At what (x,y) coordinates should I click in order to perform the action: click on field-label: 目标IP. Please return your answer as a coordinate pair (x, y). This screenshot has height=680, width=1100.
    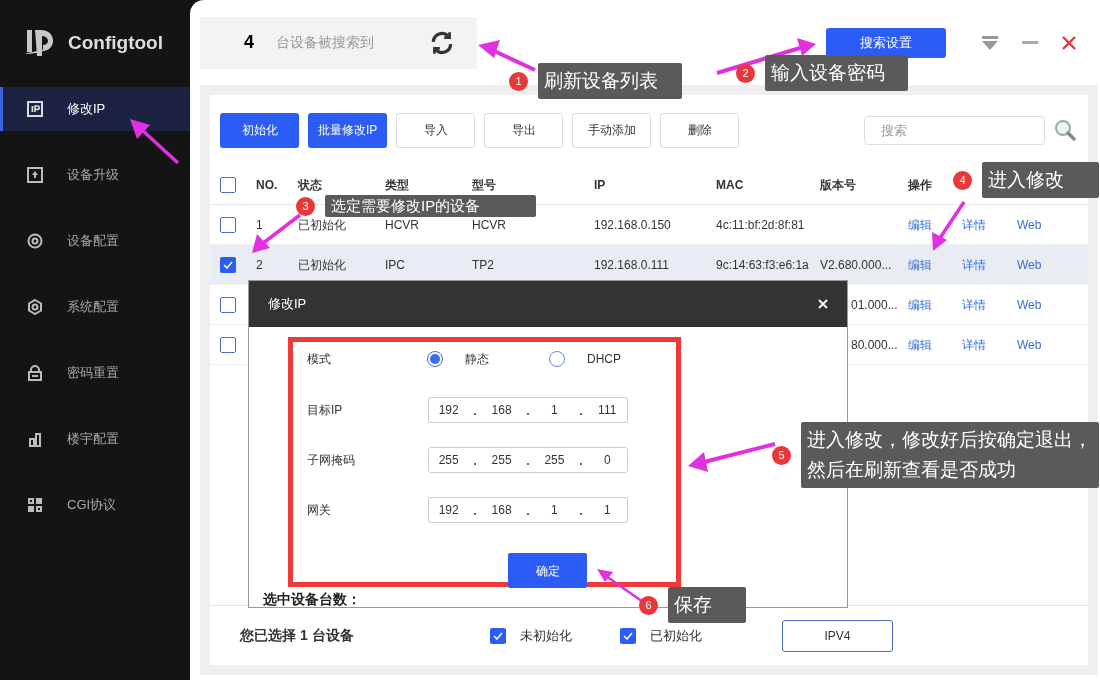
    Looking at the image, I should click on (325, 410).